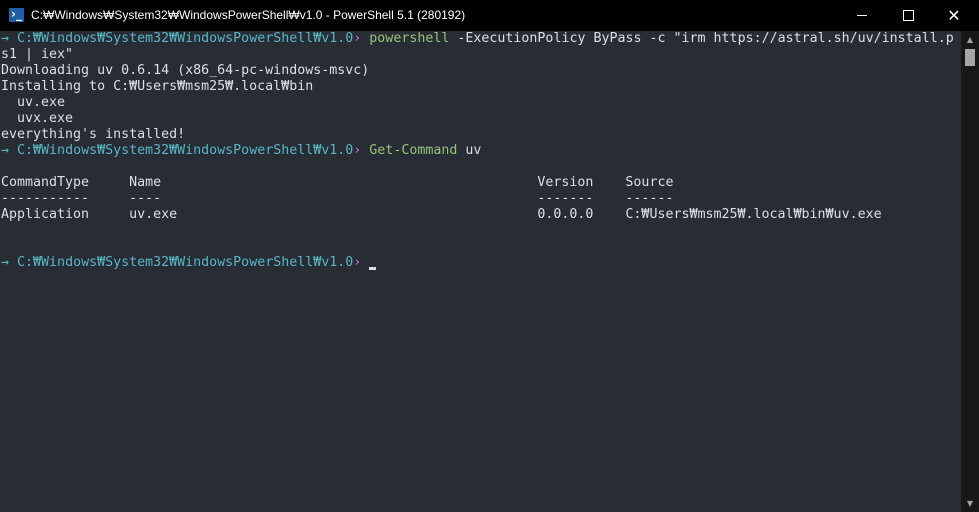 This screenshot has height=512, width=979. What do you see at coordinates (37, 54) in the screenshot?
I see `command-wrap-line: s1 | iex"` at bounding box center [37, 54].